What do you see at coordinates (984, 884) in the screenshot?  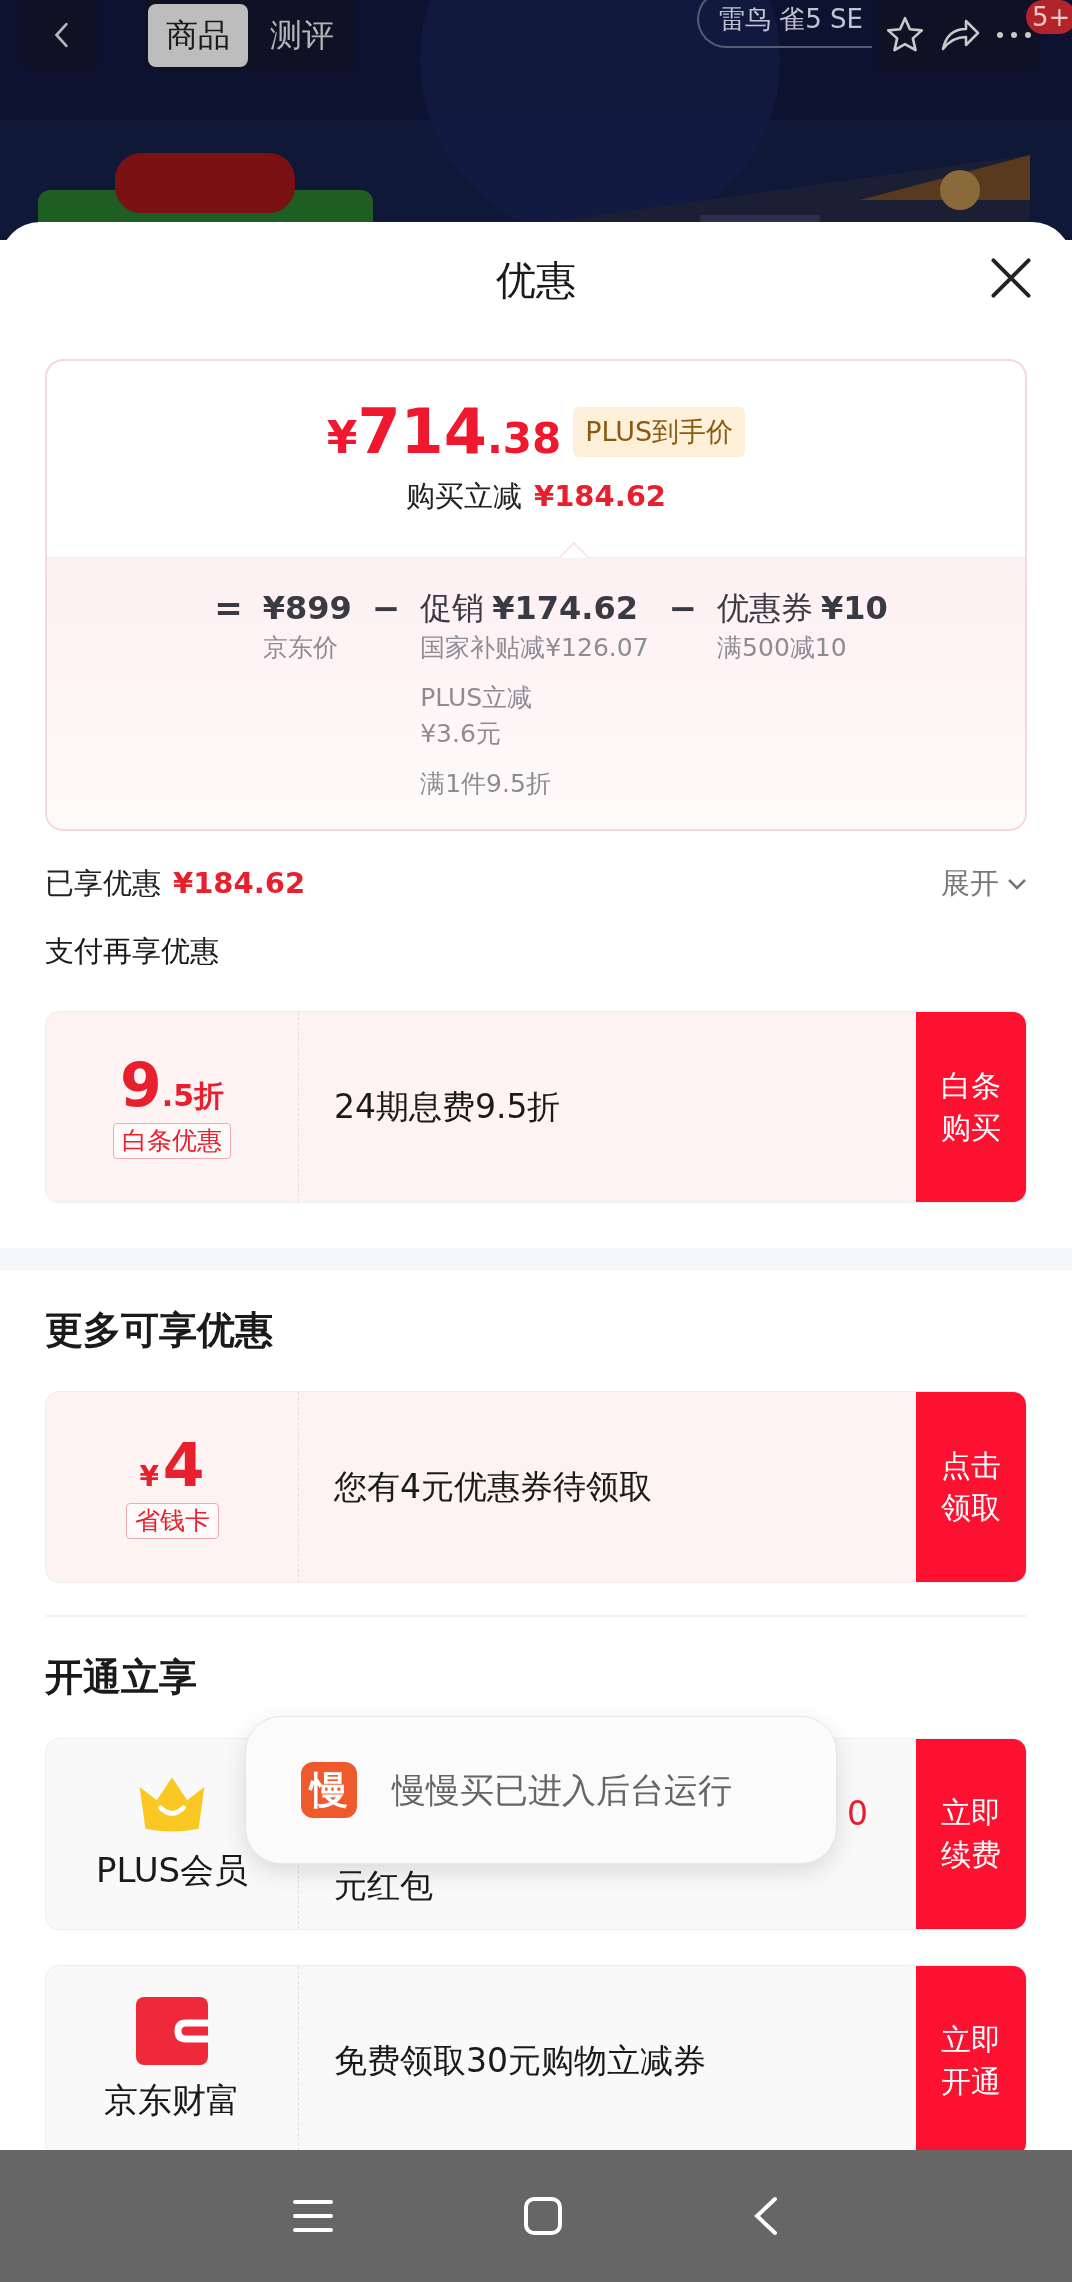 I see `expand-button: 展开` at bounding box center [984, 884].